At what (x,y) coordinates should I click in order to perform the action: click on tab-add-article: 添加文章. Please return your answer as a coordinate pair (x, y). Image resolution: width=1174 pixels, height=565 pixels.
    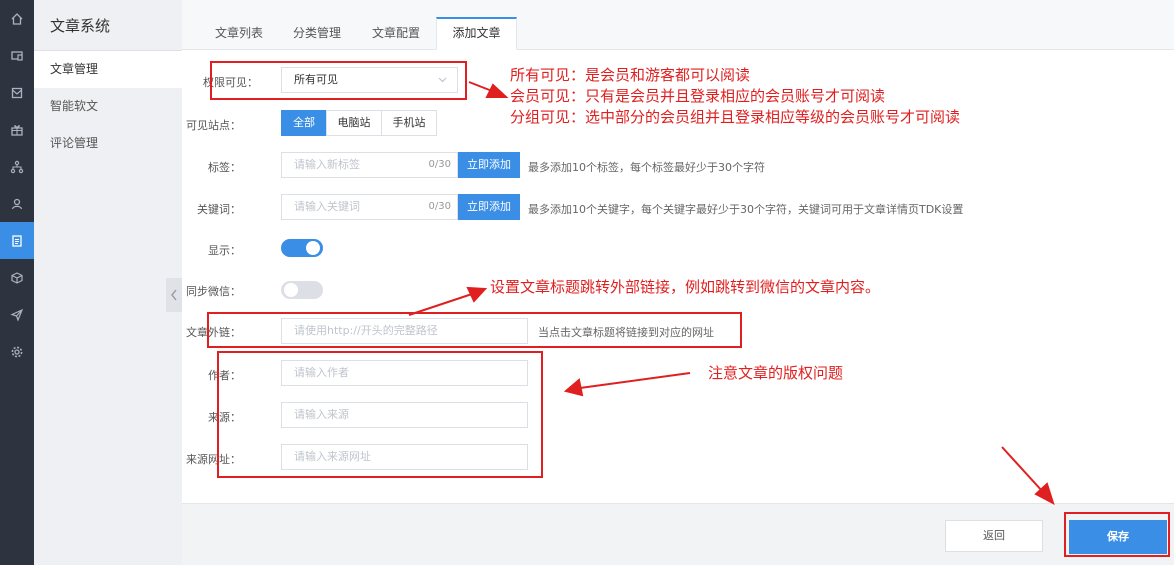
    Looking at the image, I should click on (476, 33).